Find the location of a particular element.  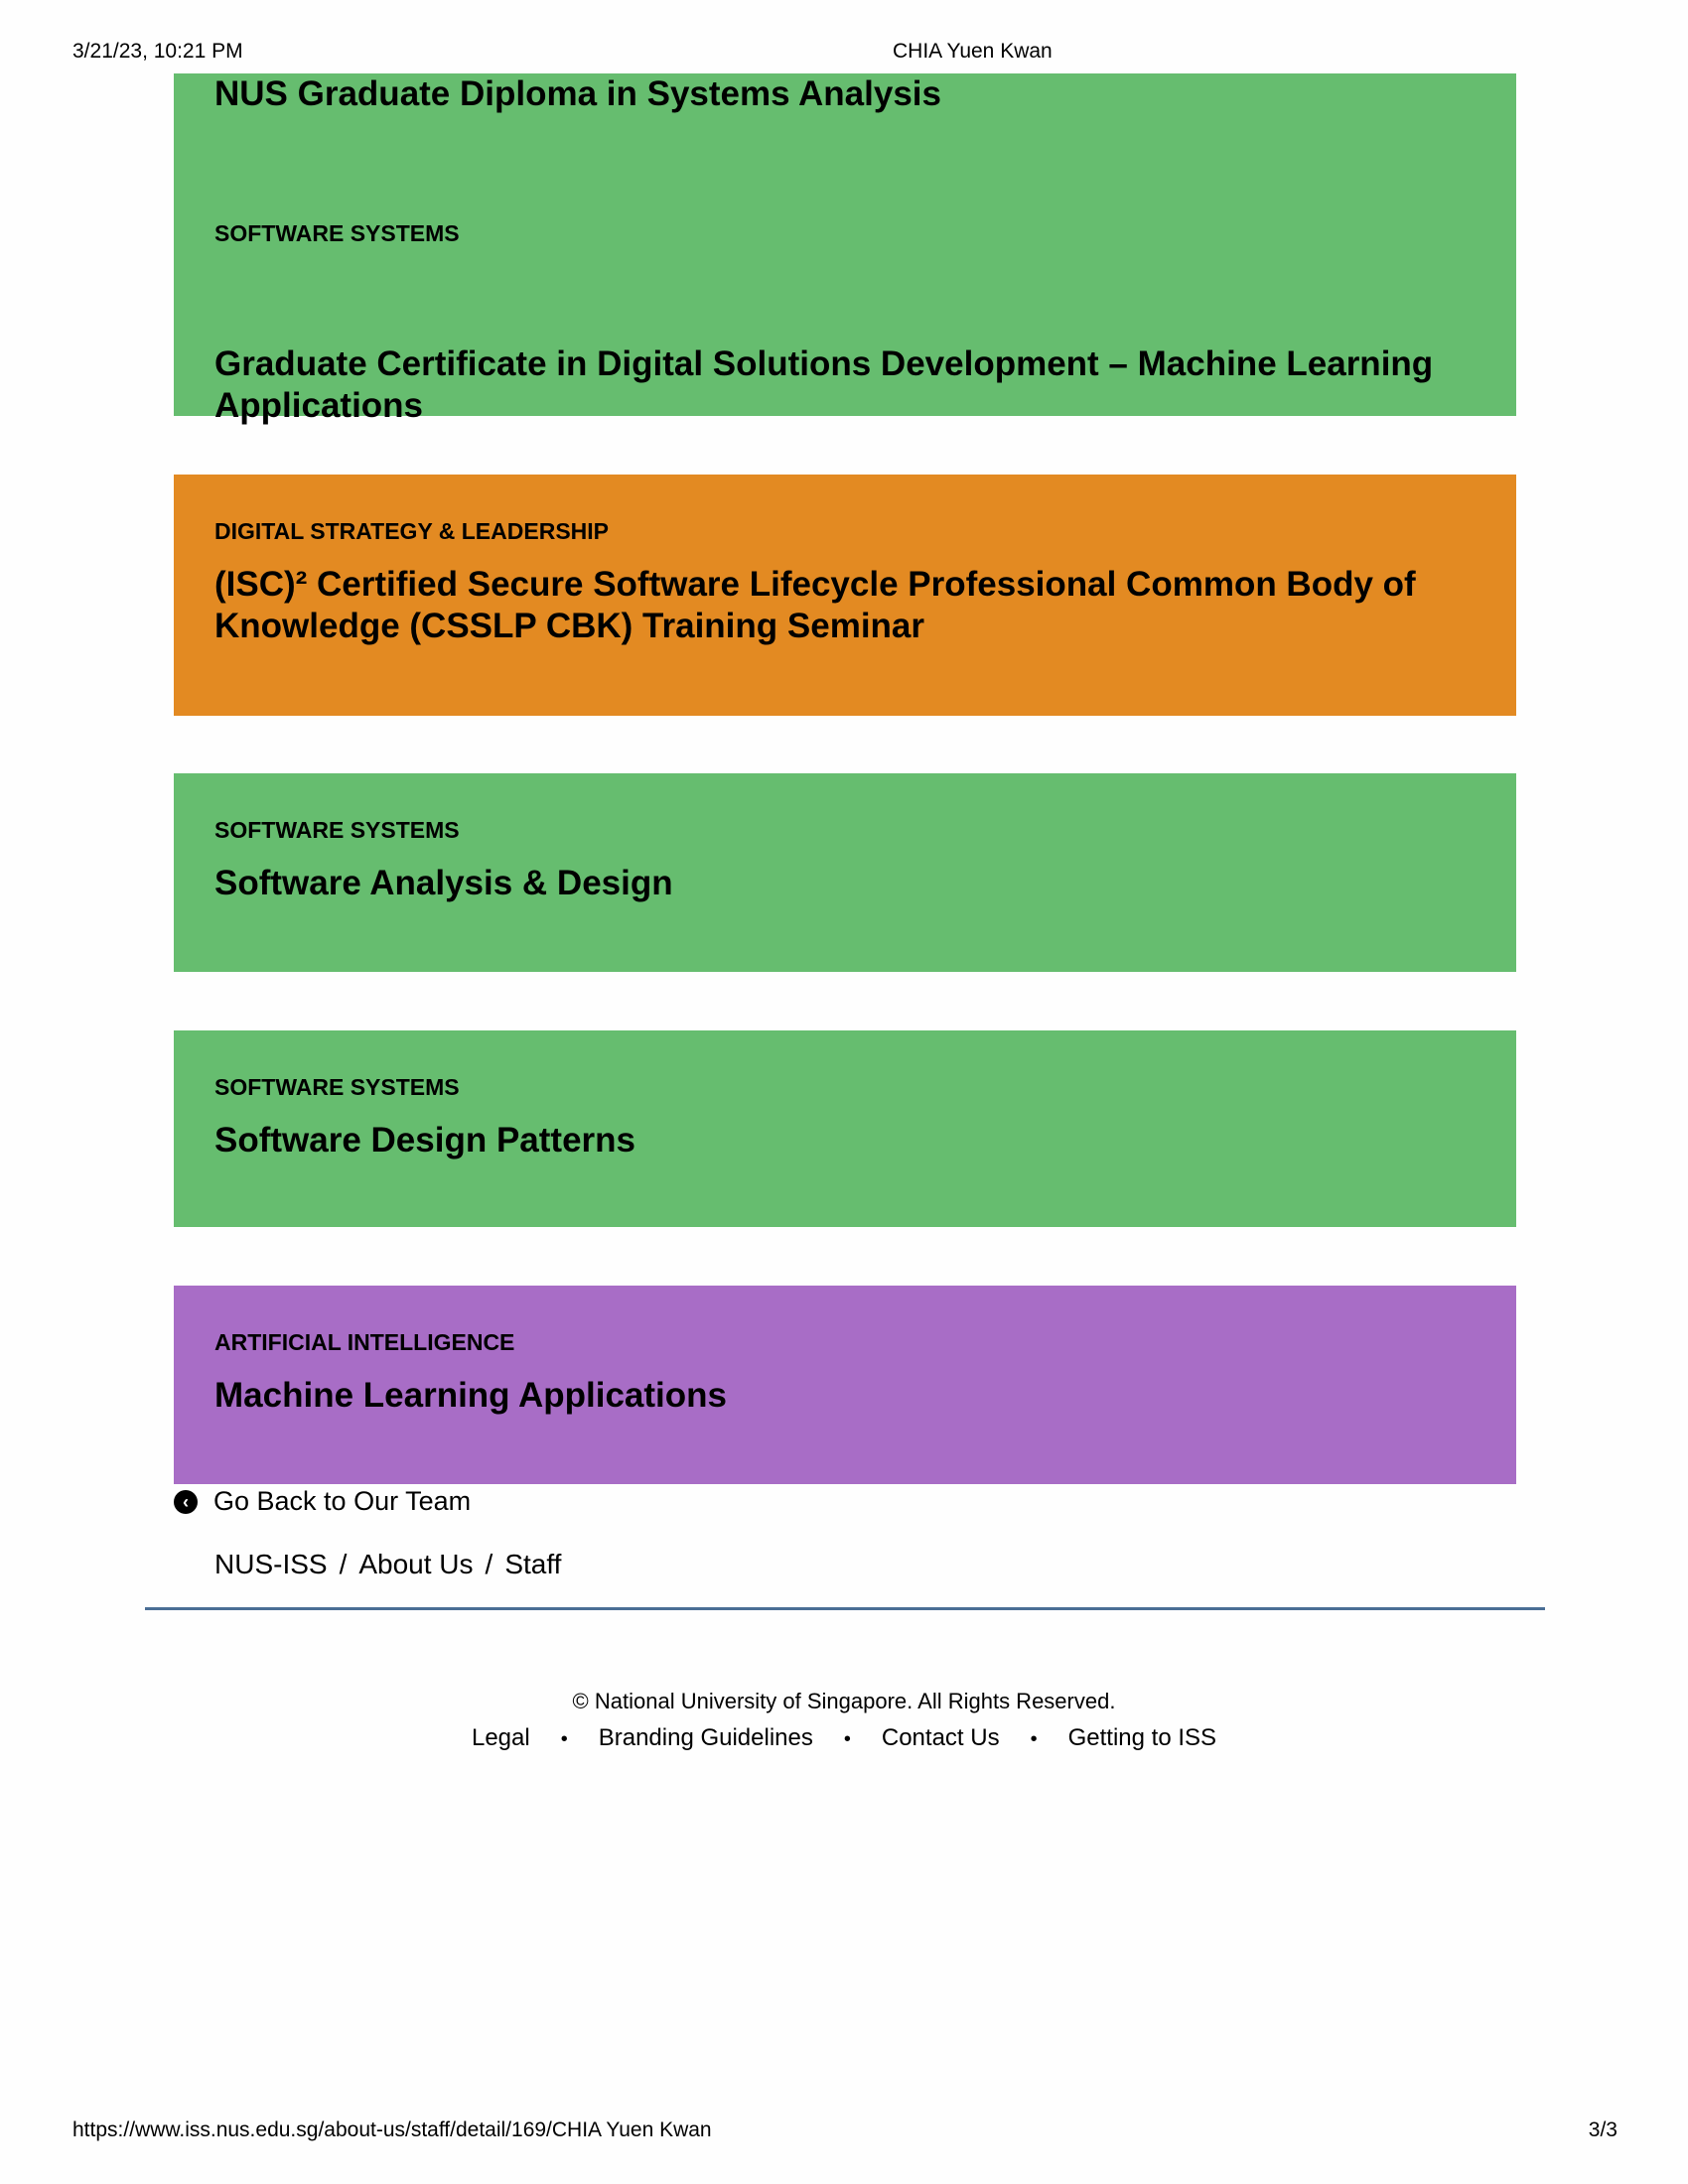

footer-divider is located at coordinates (845, 1608).